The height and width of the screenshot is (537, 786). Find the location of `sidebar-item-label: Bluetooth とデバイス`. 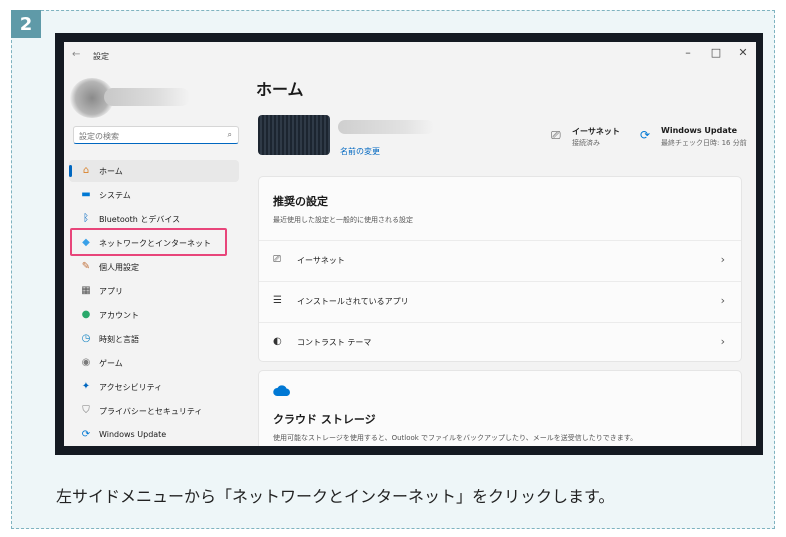

sidebar-item-label: Bluetooth とデバイス is located at coordinates (140, 219).